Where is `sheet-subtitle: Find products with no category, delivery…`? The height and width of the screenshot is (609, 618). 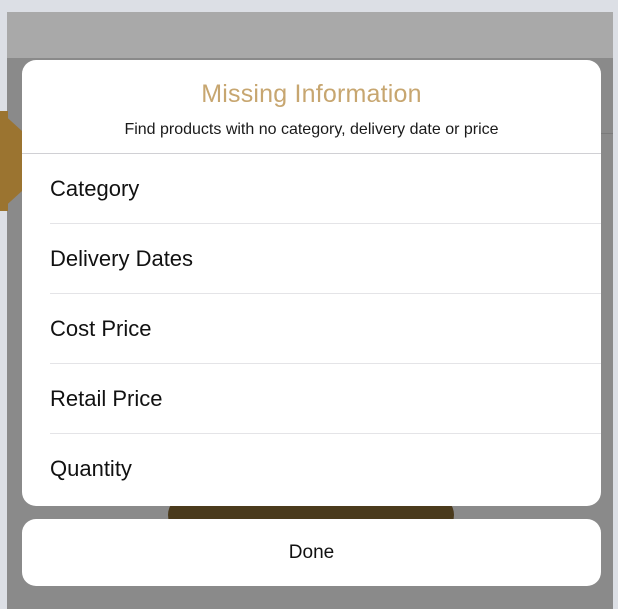
sheet-subtitle: Find products with no category, delivery… is located at coordinates (311, 129).